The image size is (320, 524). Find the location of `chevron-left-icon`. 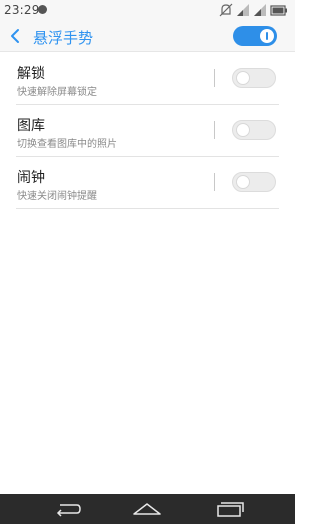

chevron-left-icon is located at coordinates (15, 36).